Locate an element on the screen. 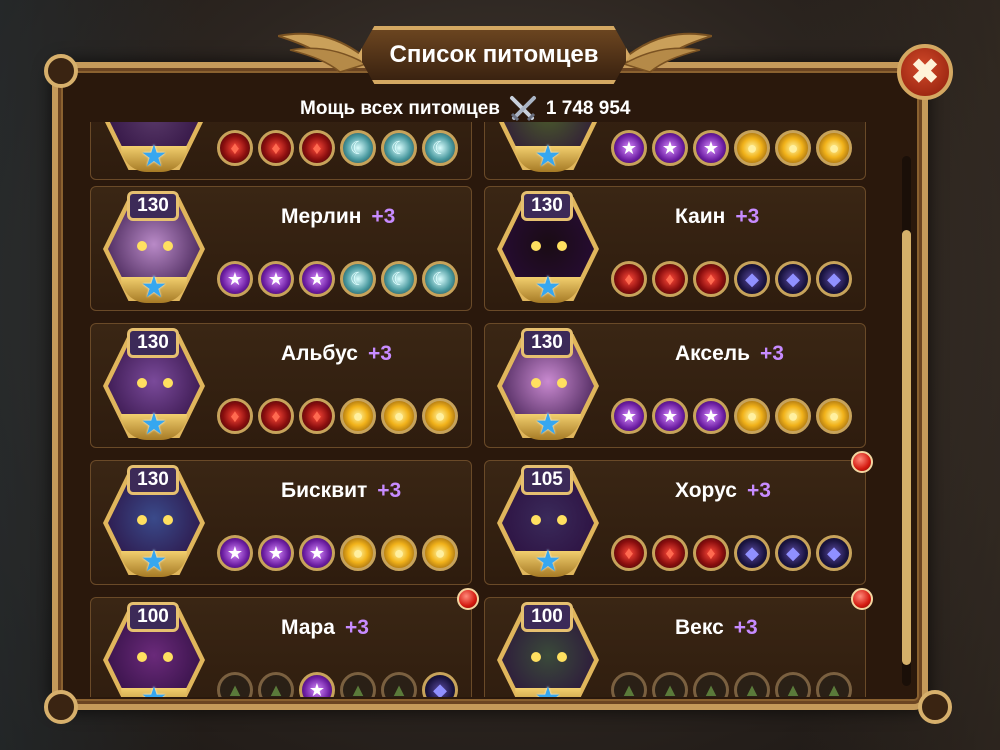 Image resolution: width=1000 pixels, height=750 pixels. pet-level-badge: 105 is located at coordinates (547, 480).